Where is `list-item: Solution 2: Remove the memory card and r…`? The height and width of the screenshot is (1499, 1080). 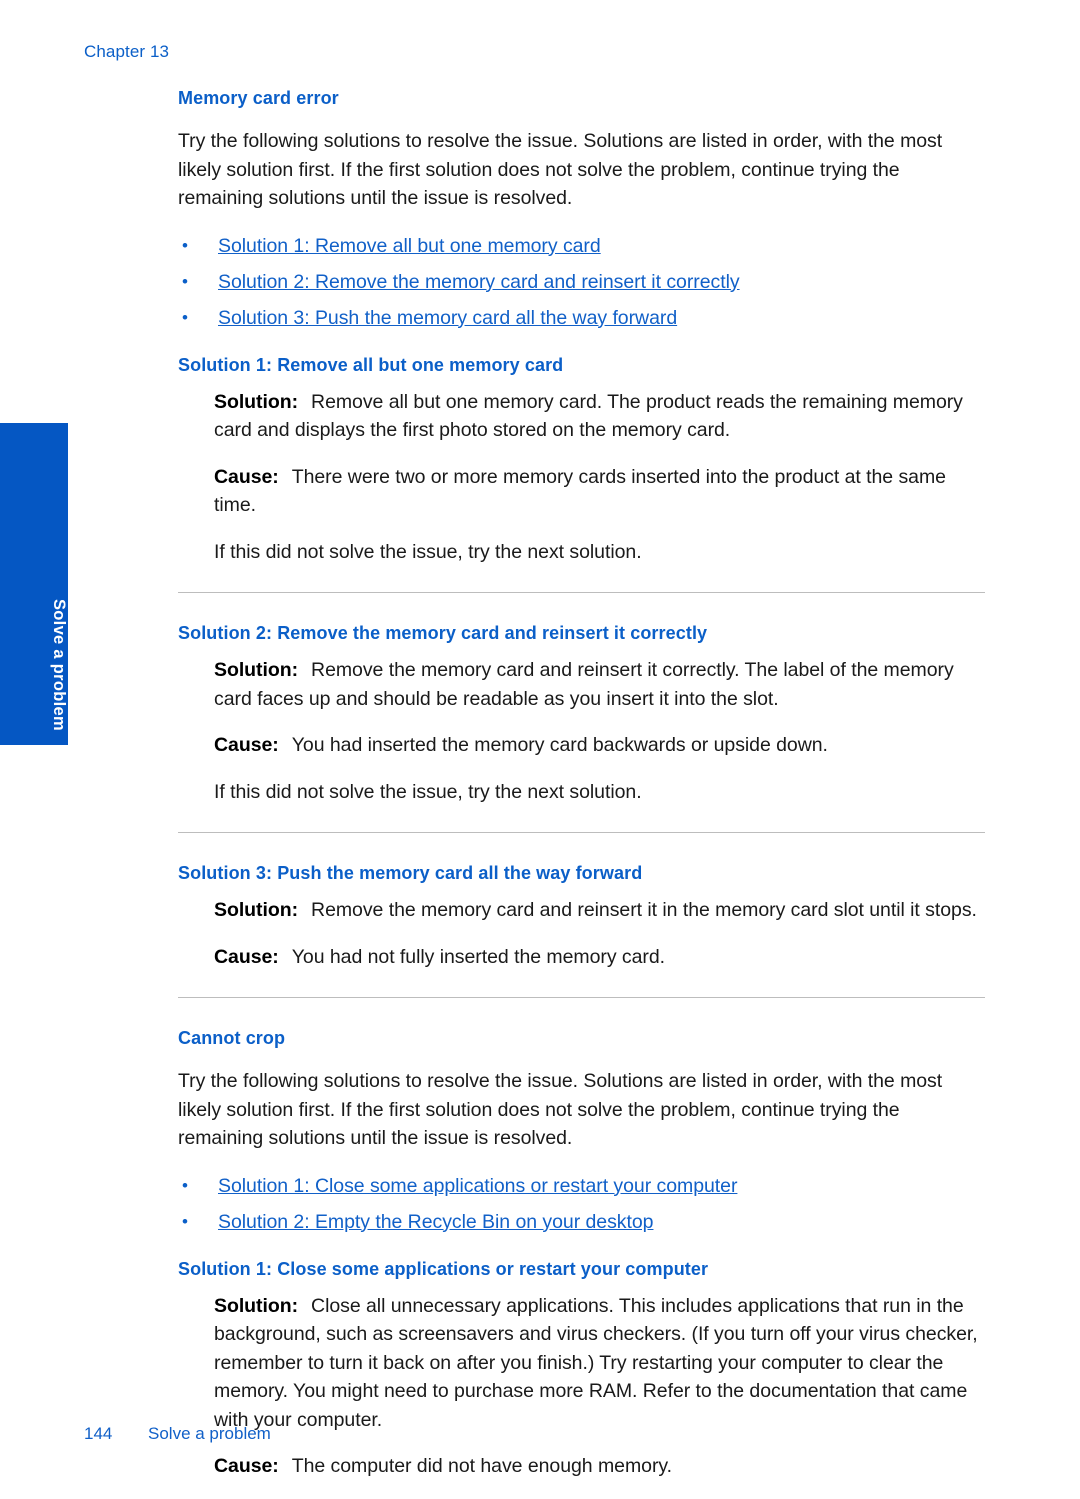 list-item: Solution 2: Remove the memory card and r… is located at coordinates (584, 282).